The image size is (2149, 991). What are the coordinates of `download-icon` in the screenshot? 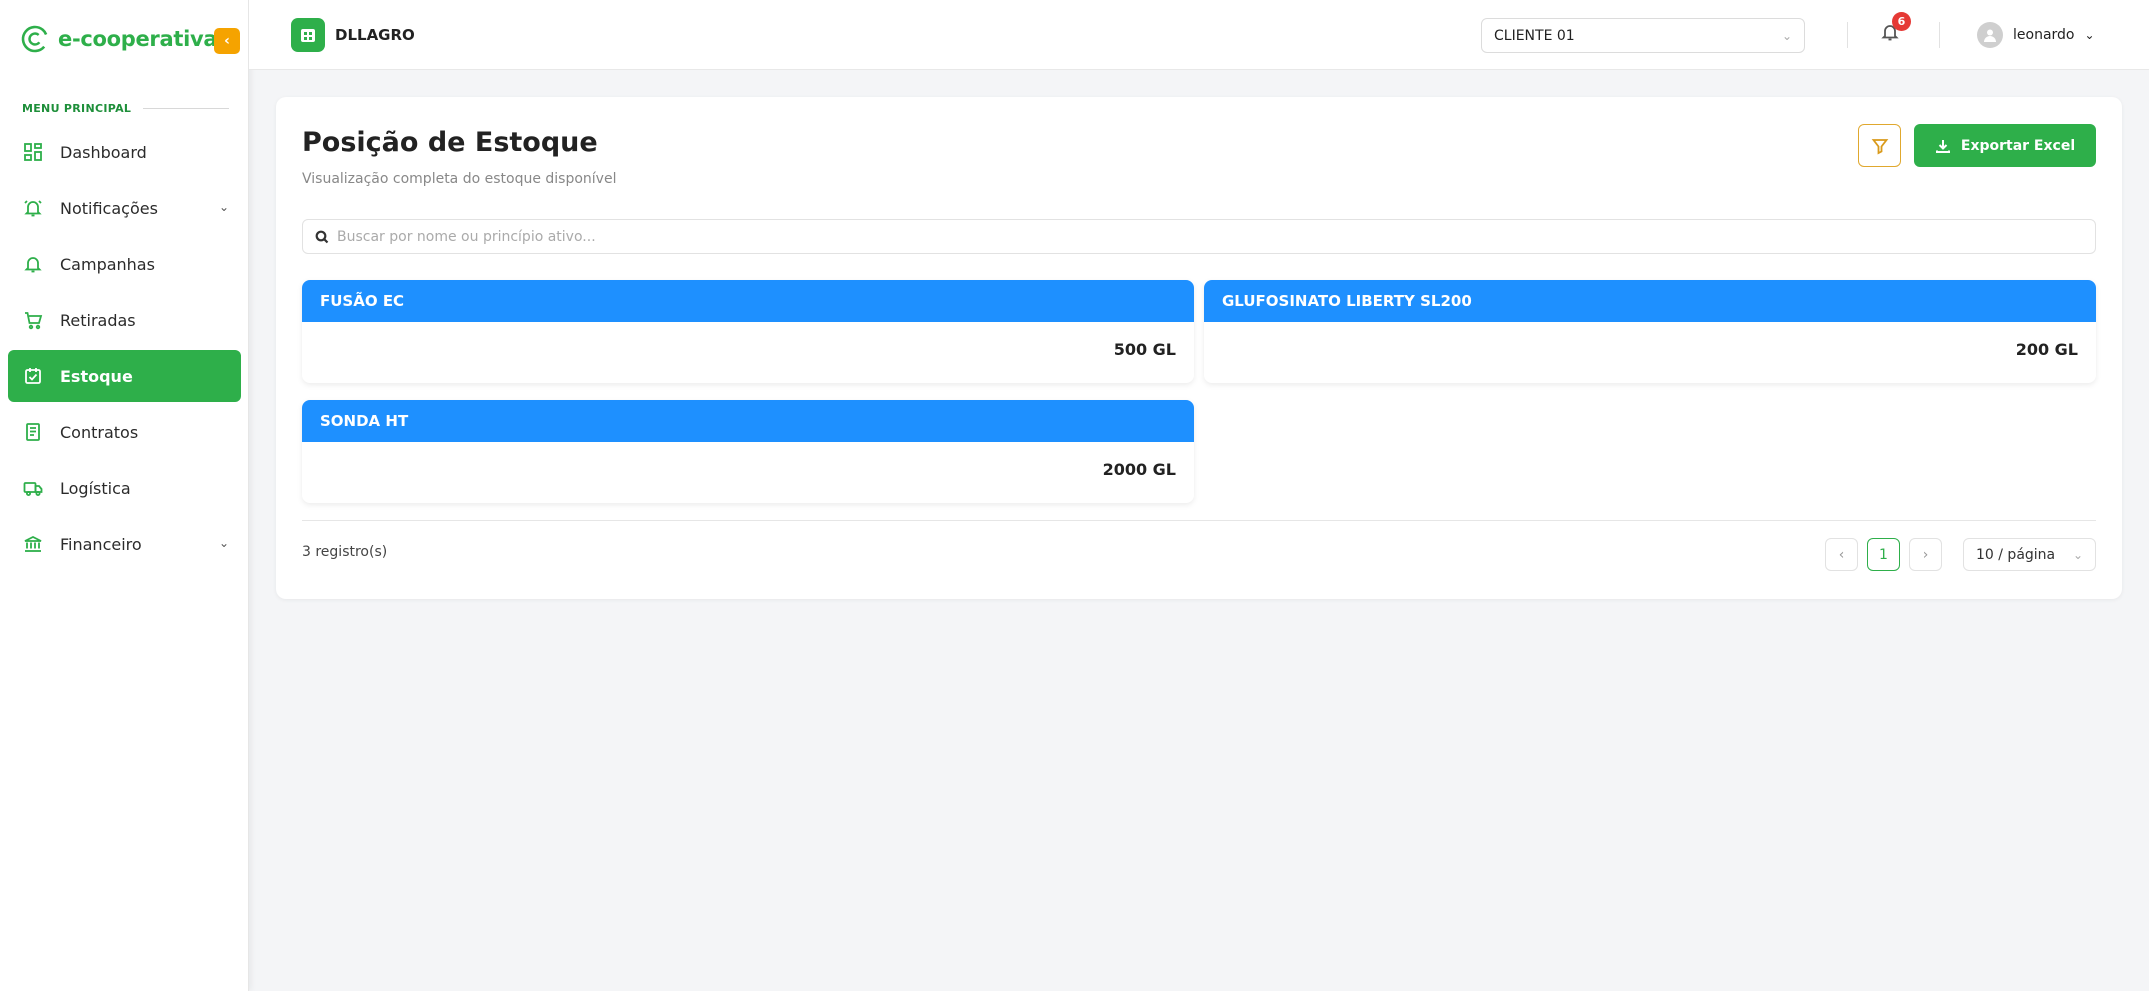 It's located at (1942, 146).